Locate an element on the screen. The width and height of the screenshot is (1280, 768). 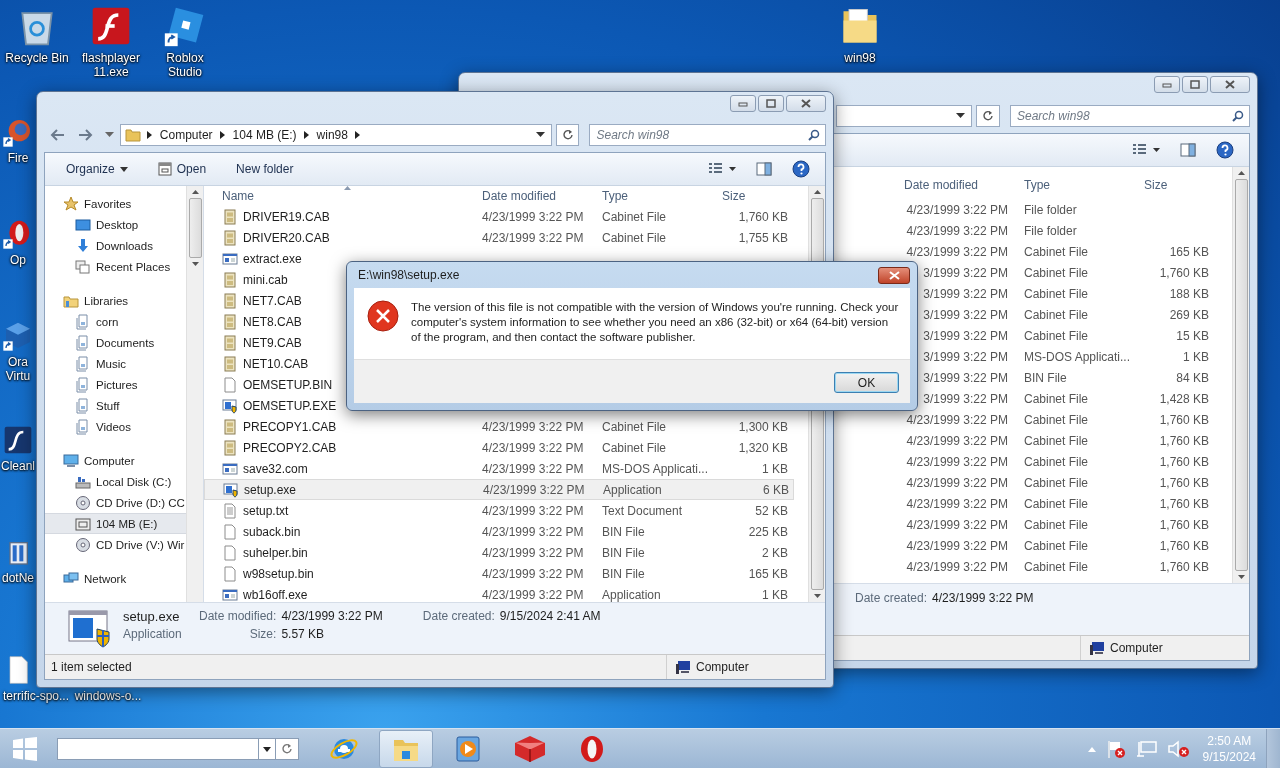
size-cell: 269 KB is located at coordinates (1189, 314).